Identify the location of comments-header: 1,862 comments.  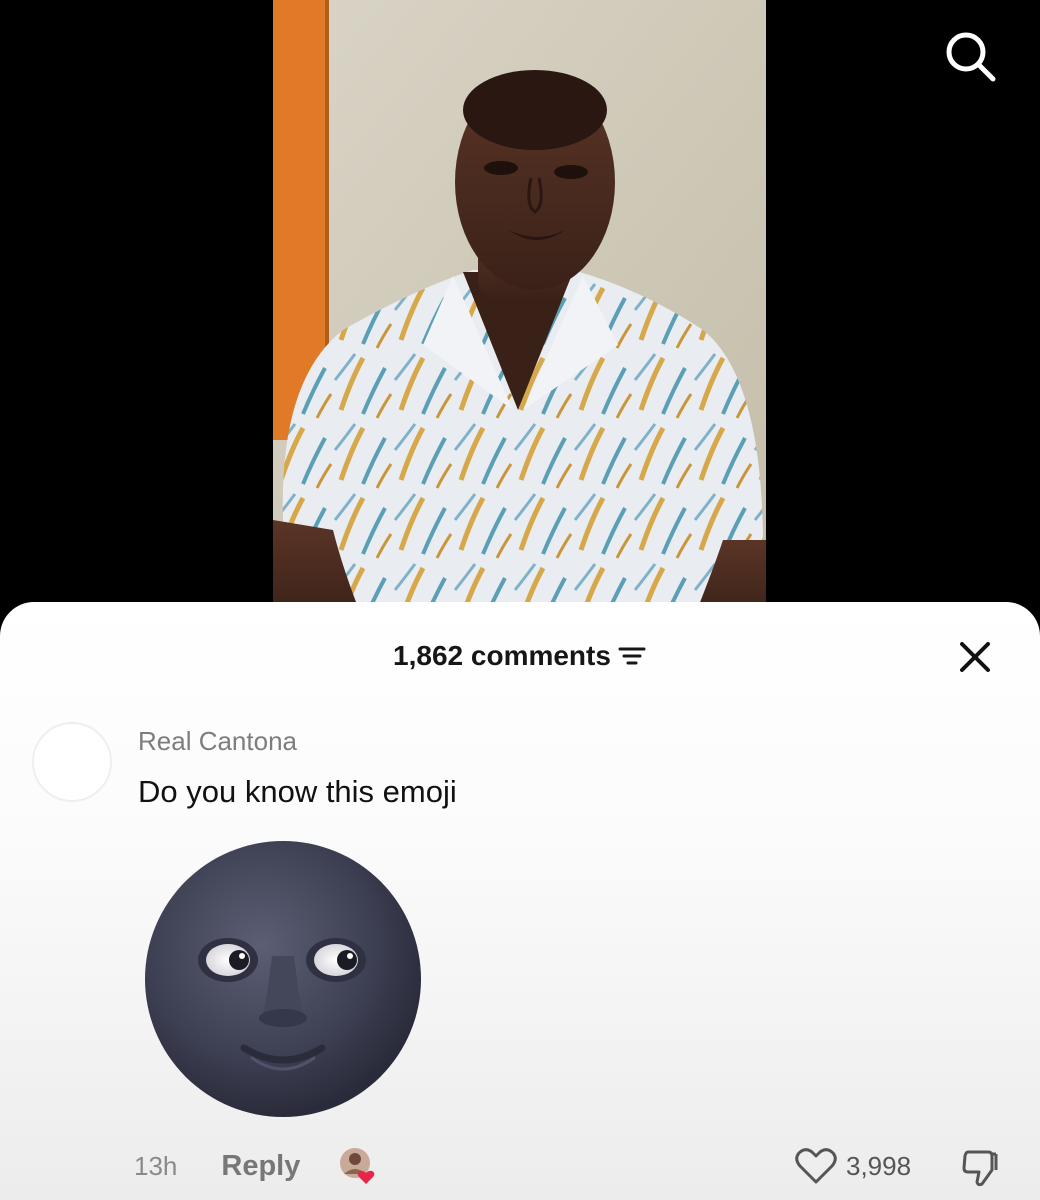
(520, 656).